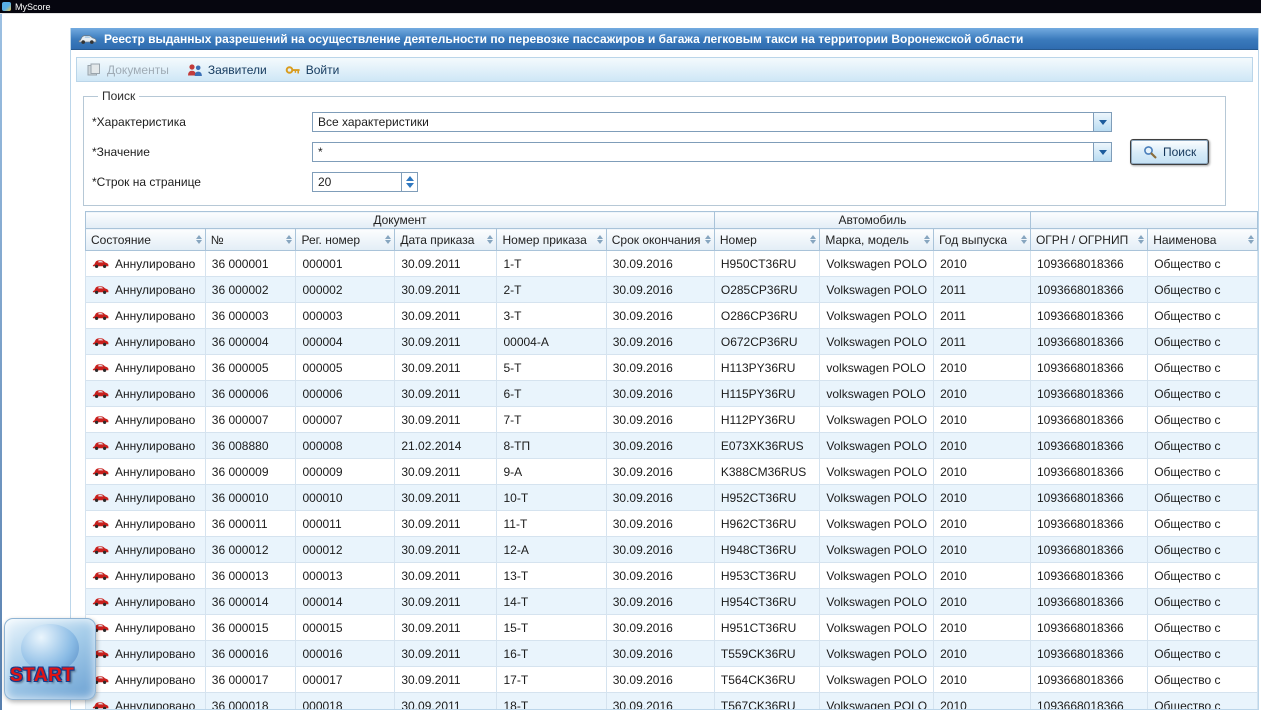 The image size is (1261, 710). Describe the element at coordinates (410, 182) in the screenshot. I see `up-down-arrows-icon` at that location.